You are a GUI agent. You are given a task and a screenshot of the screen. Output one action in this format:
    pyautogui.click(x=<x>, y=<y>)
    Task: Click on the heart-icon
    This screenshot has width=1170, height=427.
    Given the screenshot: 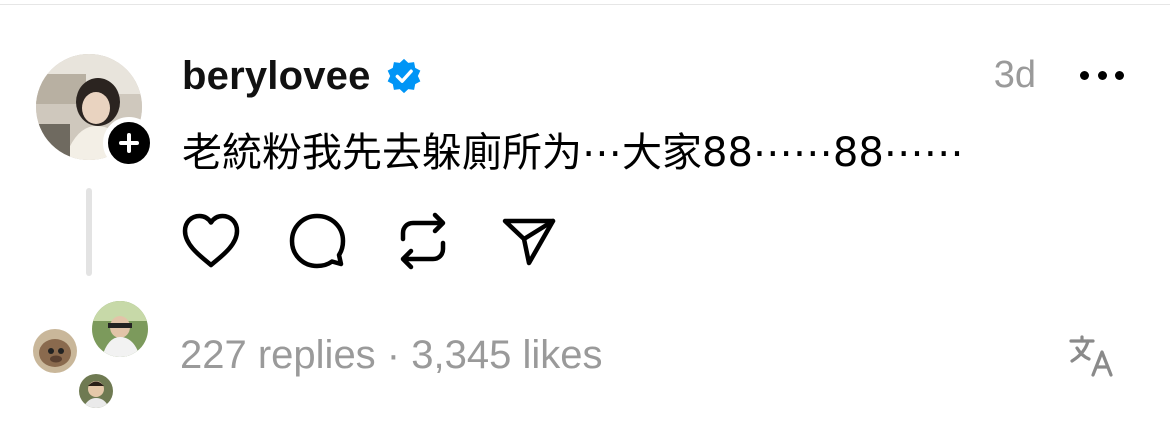 What is the action you would take?
    pyautogui.click(x=211, y=240)
    